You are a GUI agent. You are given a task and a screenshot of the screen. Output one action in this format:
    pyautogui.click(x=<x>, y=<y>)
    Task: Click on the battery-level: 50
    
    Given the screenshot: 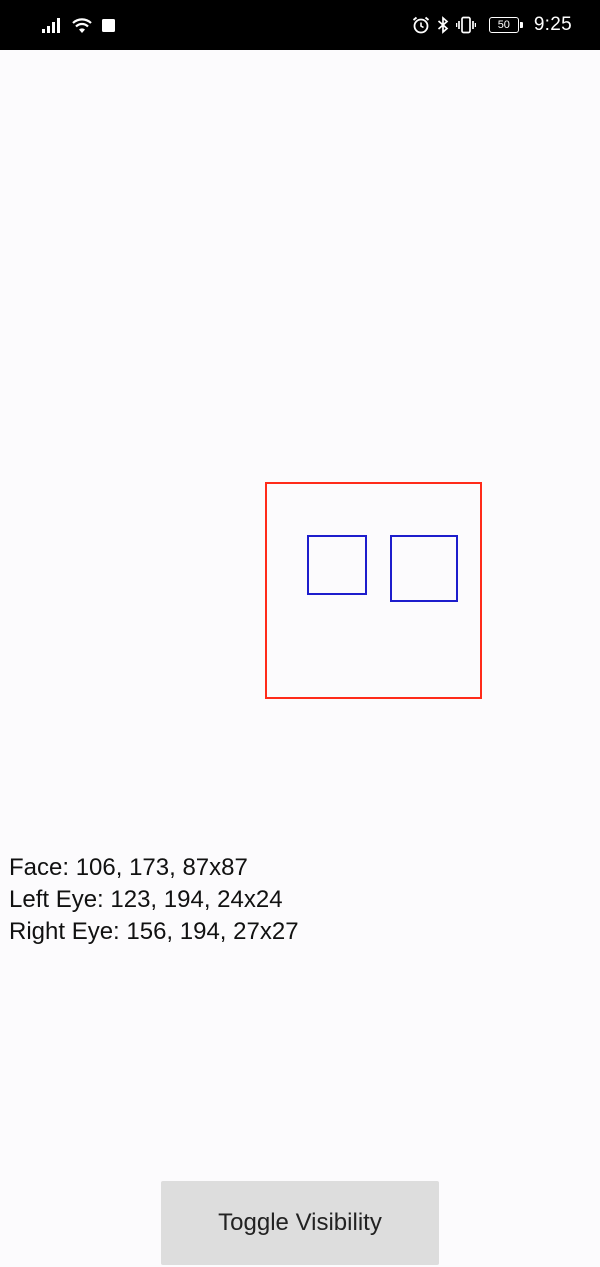 What is the action you would take?
    pyautogui.click(x=503, y=24)
    